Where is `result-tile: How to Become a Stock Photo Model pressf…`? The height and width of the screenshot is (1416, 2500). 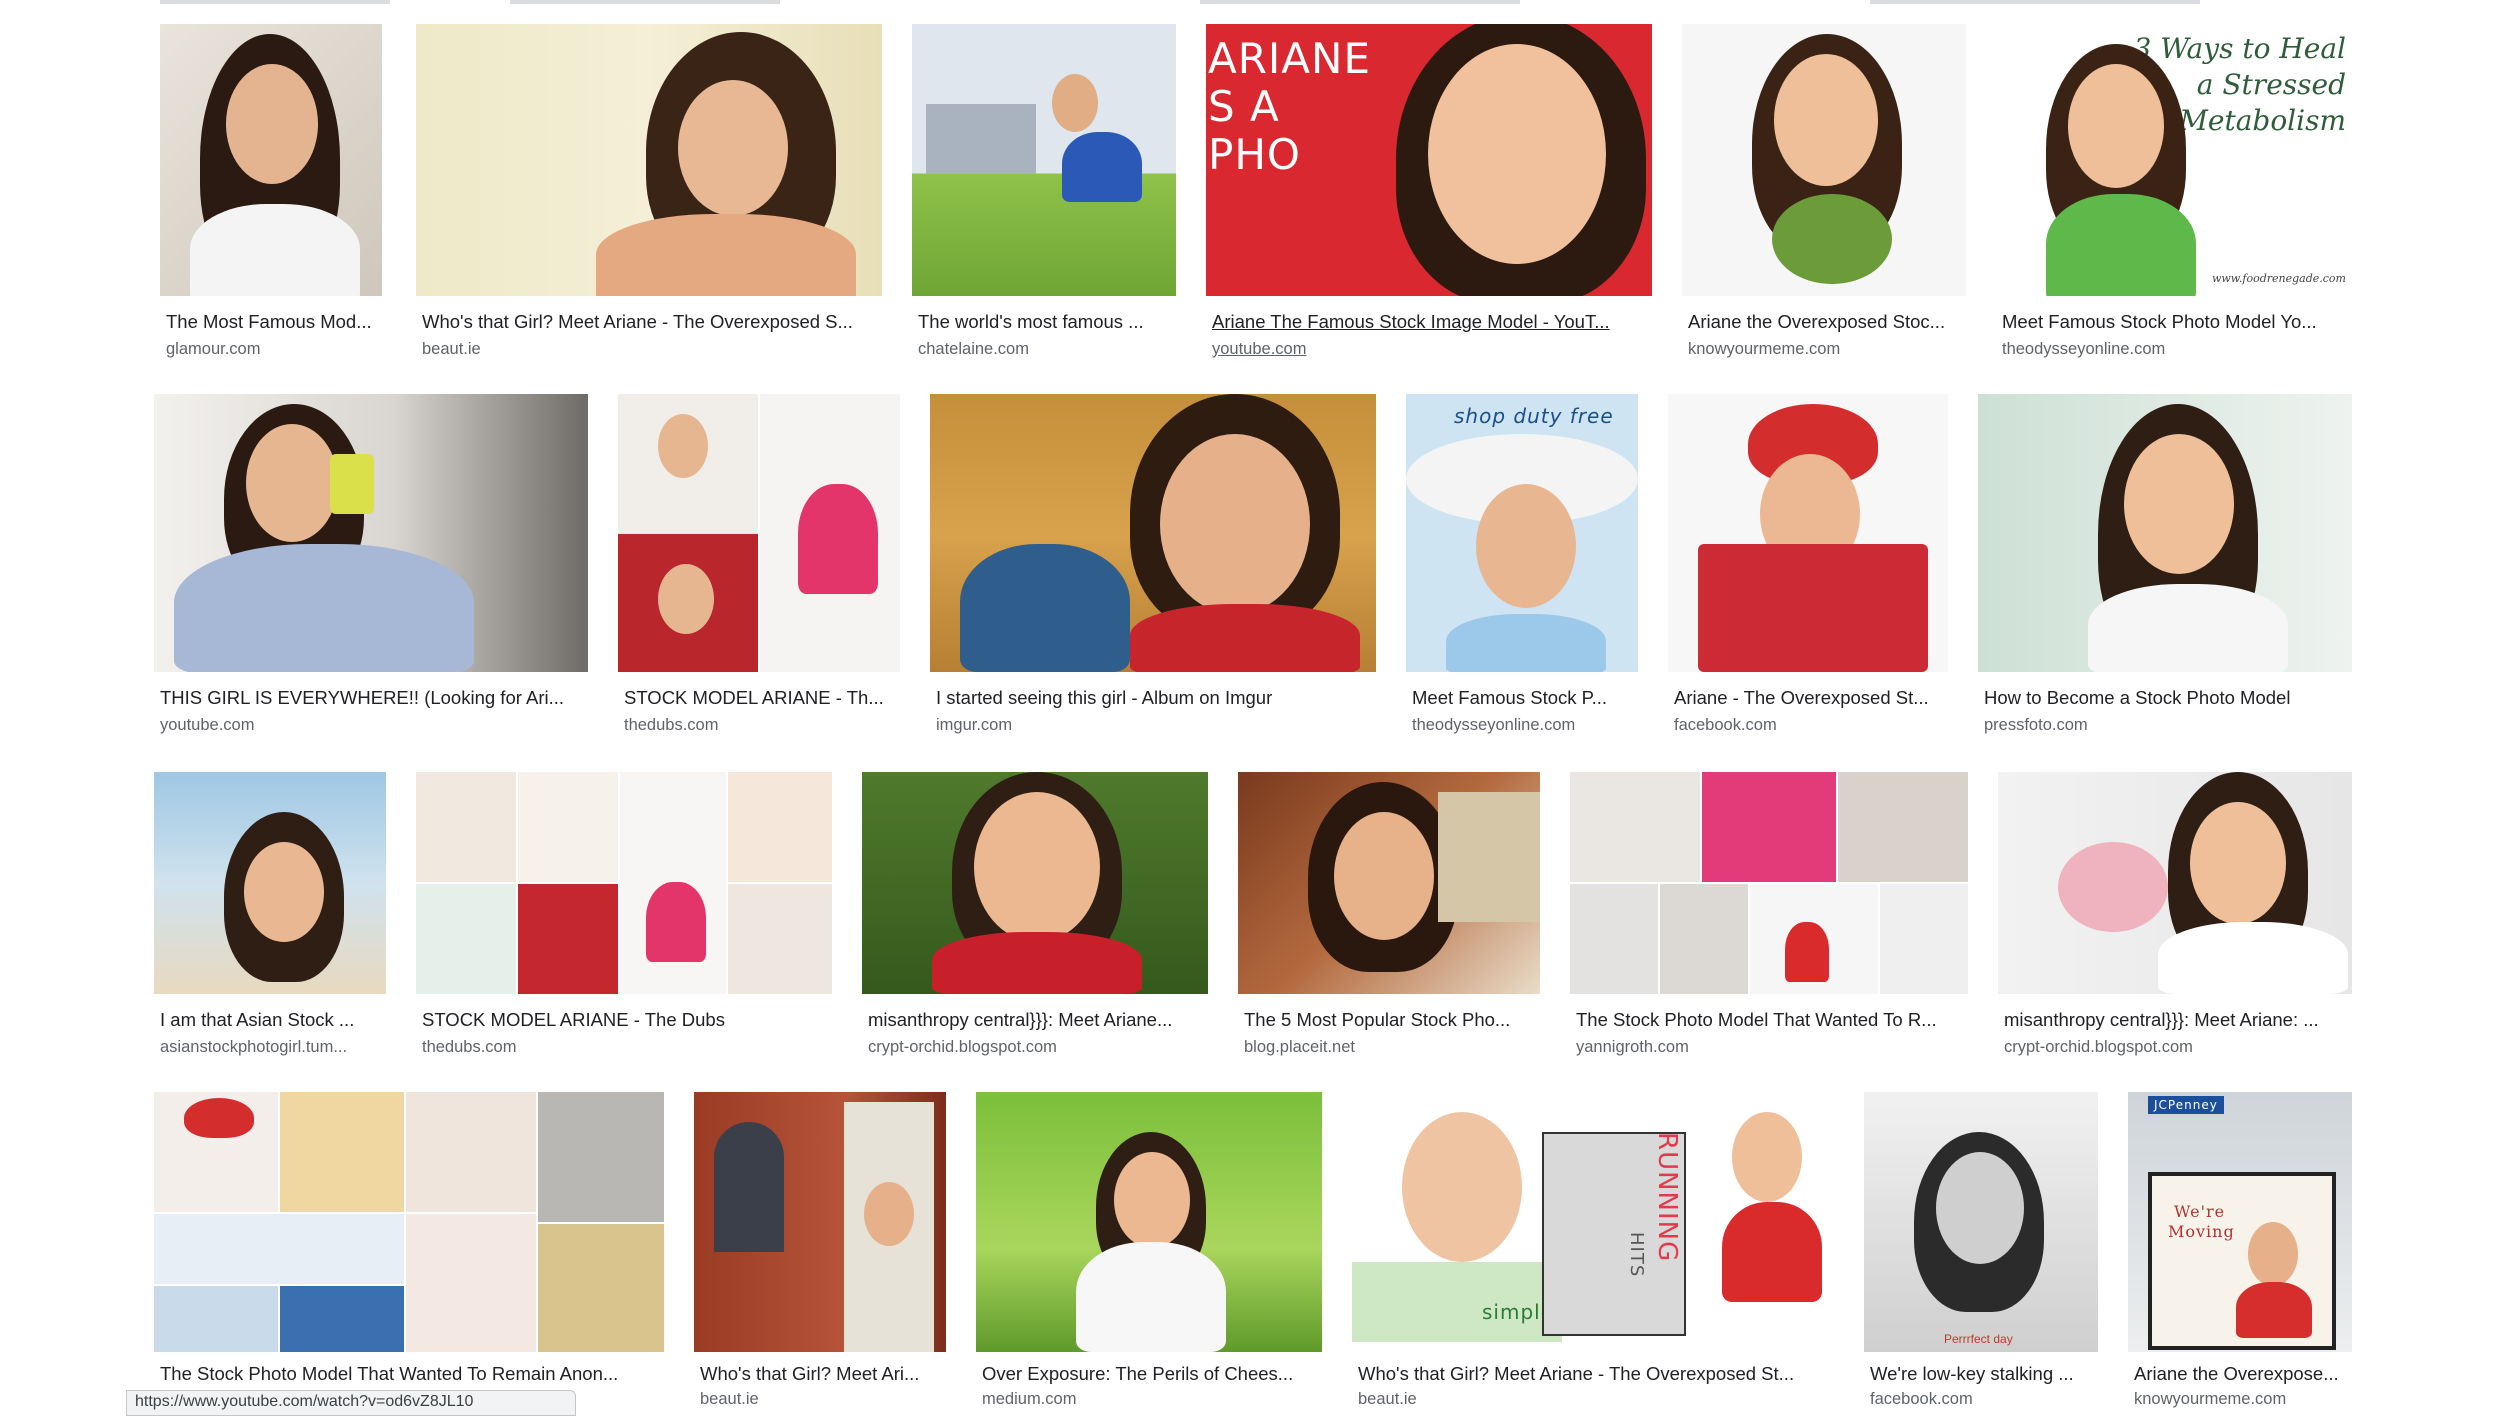 result-tile: How to Become a Stock Photo Model pressf… is located at coordinates (2165, 569).